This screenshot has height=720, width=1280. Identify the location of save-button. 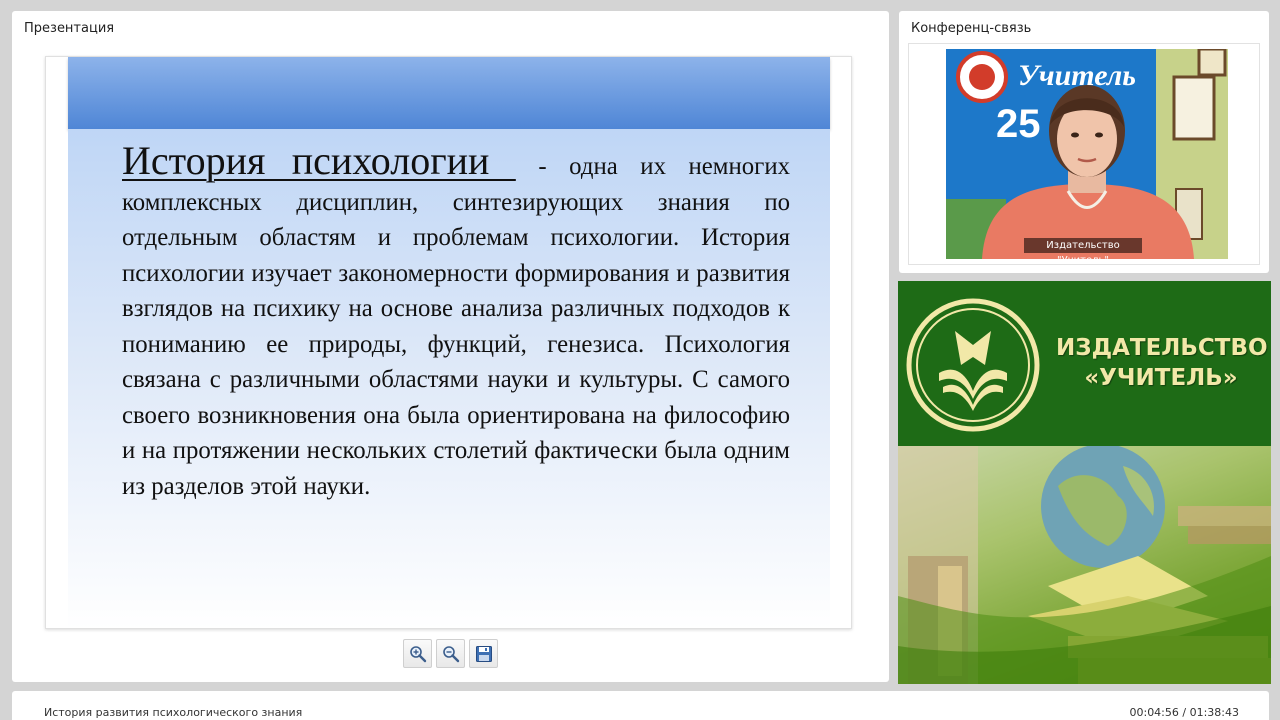
(483, 653).